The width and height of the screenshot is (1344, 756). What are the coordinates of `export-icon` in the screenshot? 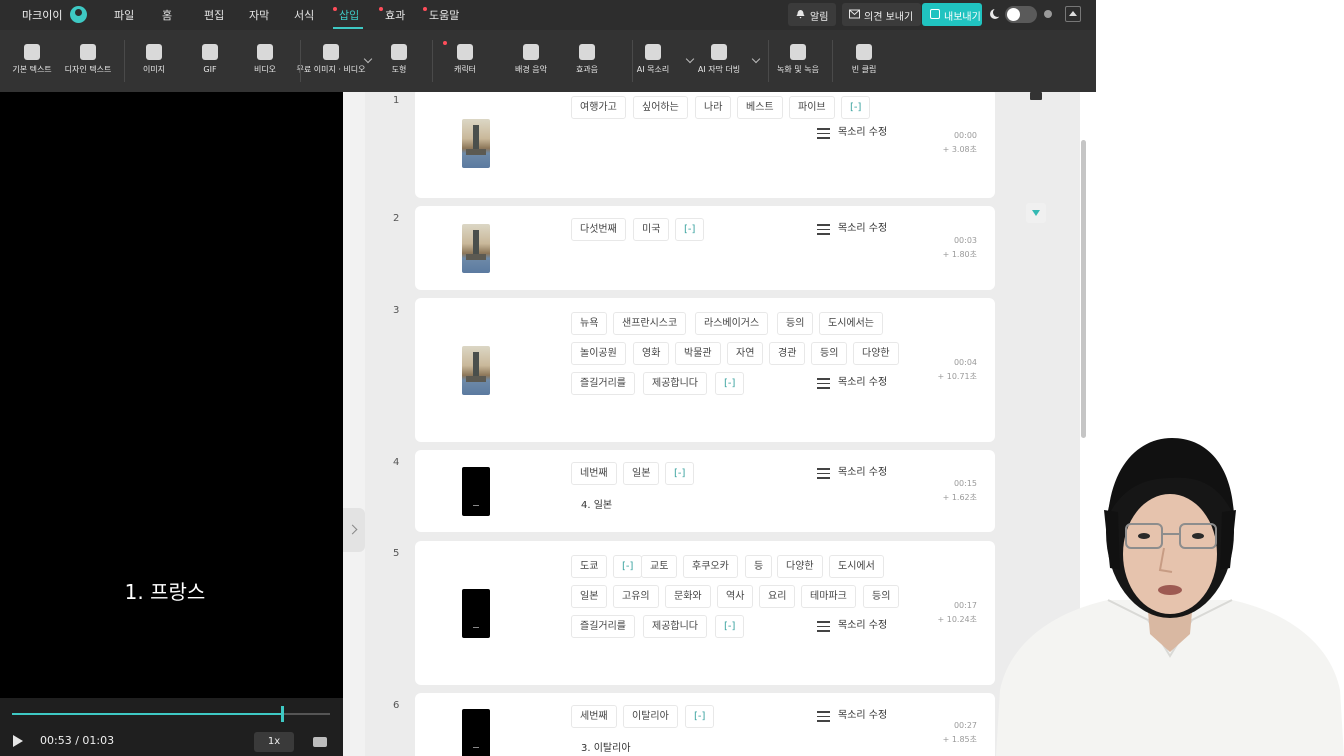 It's located at (935, 14).